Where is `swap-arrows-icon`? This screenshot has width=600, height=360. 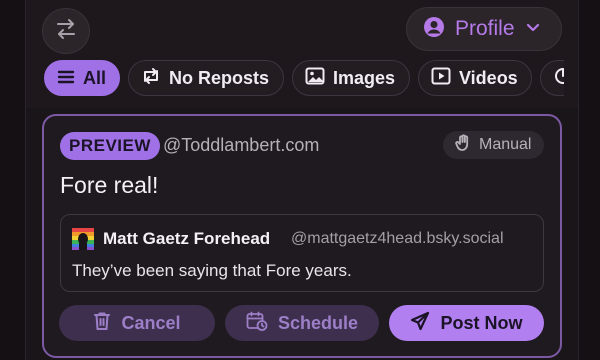
swap-arrows-icon is located at coordinates (66, 31).